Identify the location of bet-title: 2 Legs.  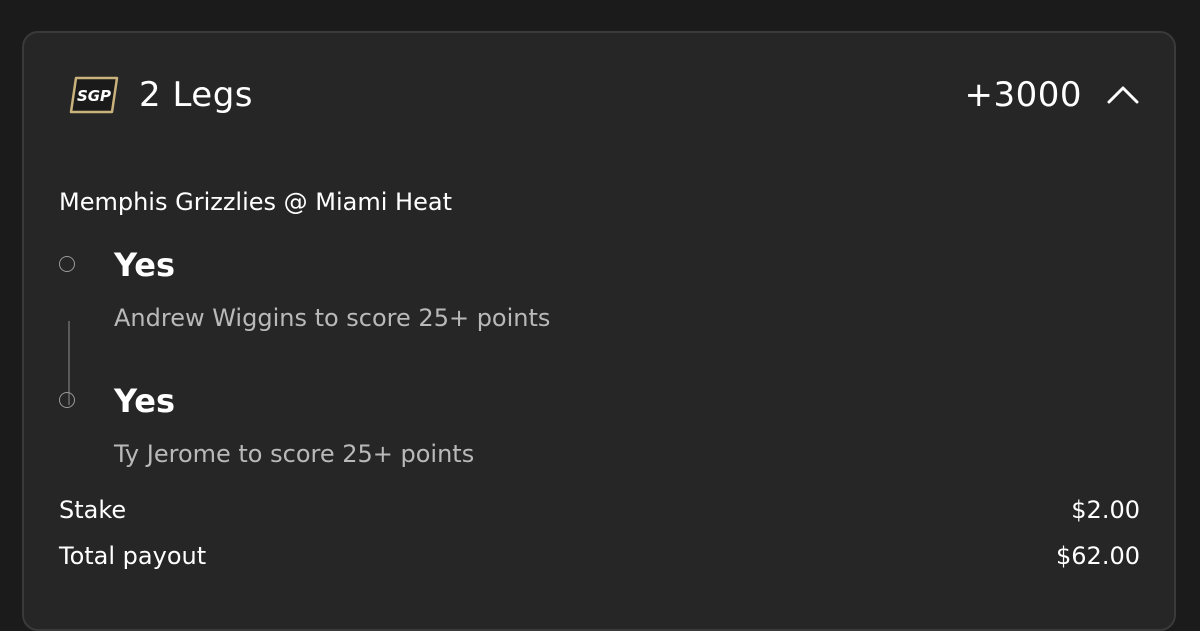
(196, 95).